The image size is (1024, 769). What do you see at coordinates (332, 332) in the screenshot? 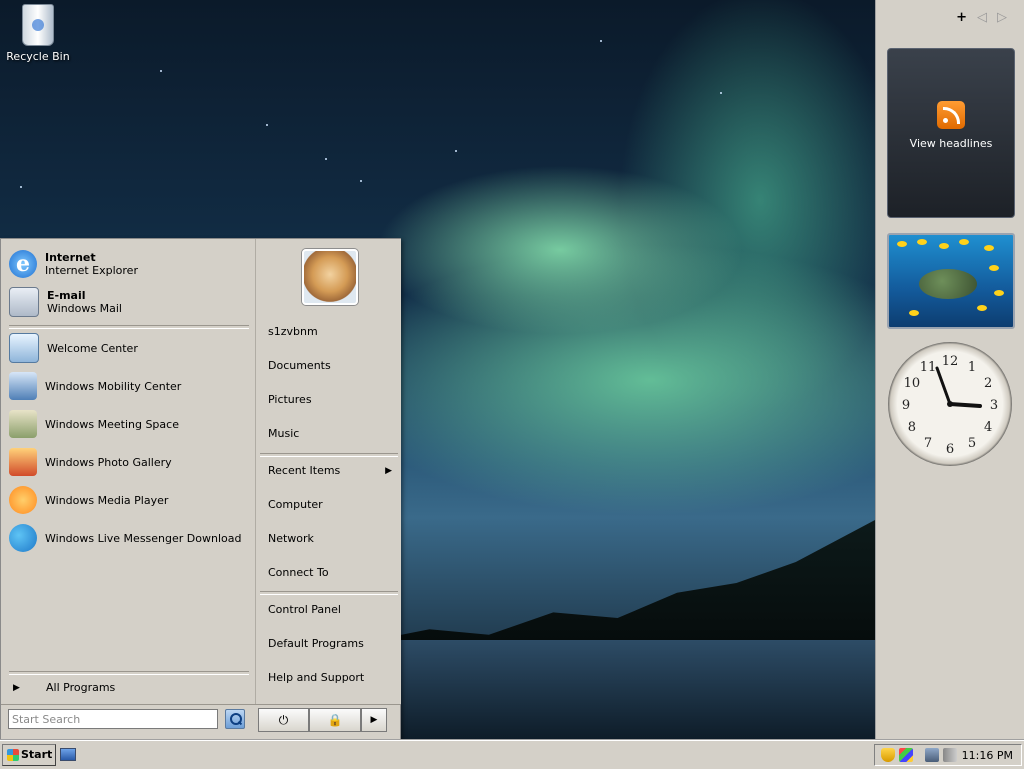
I see `right-item-user-folder: s1zvbnm` at bounding box center [332, 332].